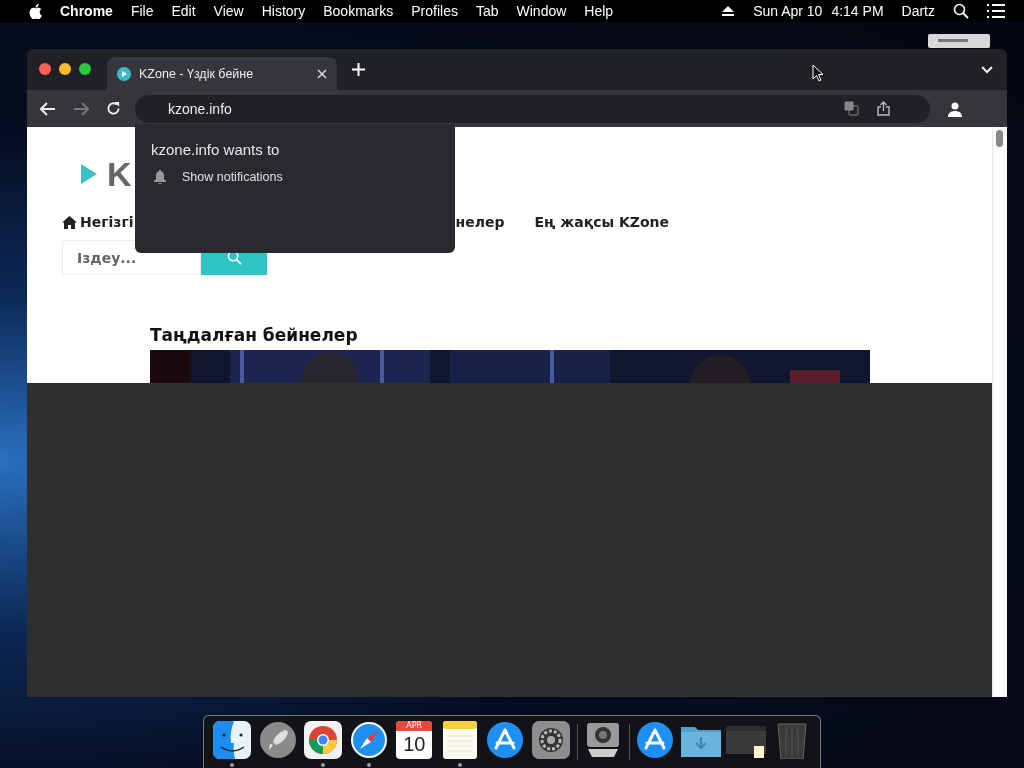 Image resolution: width=1024 pixels, height=768 pixels. Describe the element at coordinates (81, 108) in the screenshot. I see `forward-icon` at that location.